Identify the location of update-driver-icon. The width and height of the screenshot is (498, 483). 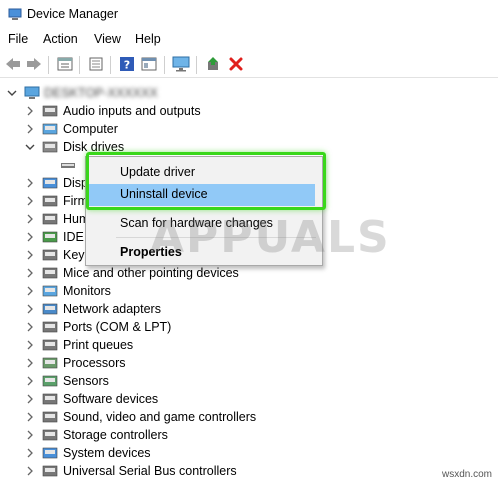
(213, 64).